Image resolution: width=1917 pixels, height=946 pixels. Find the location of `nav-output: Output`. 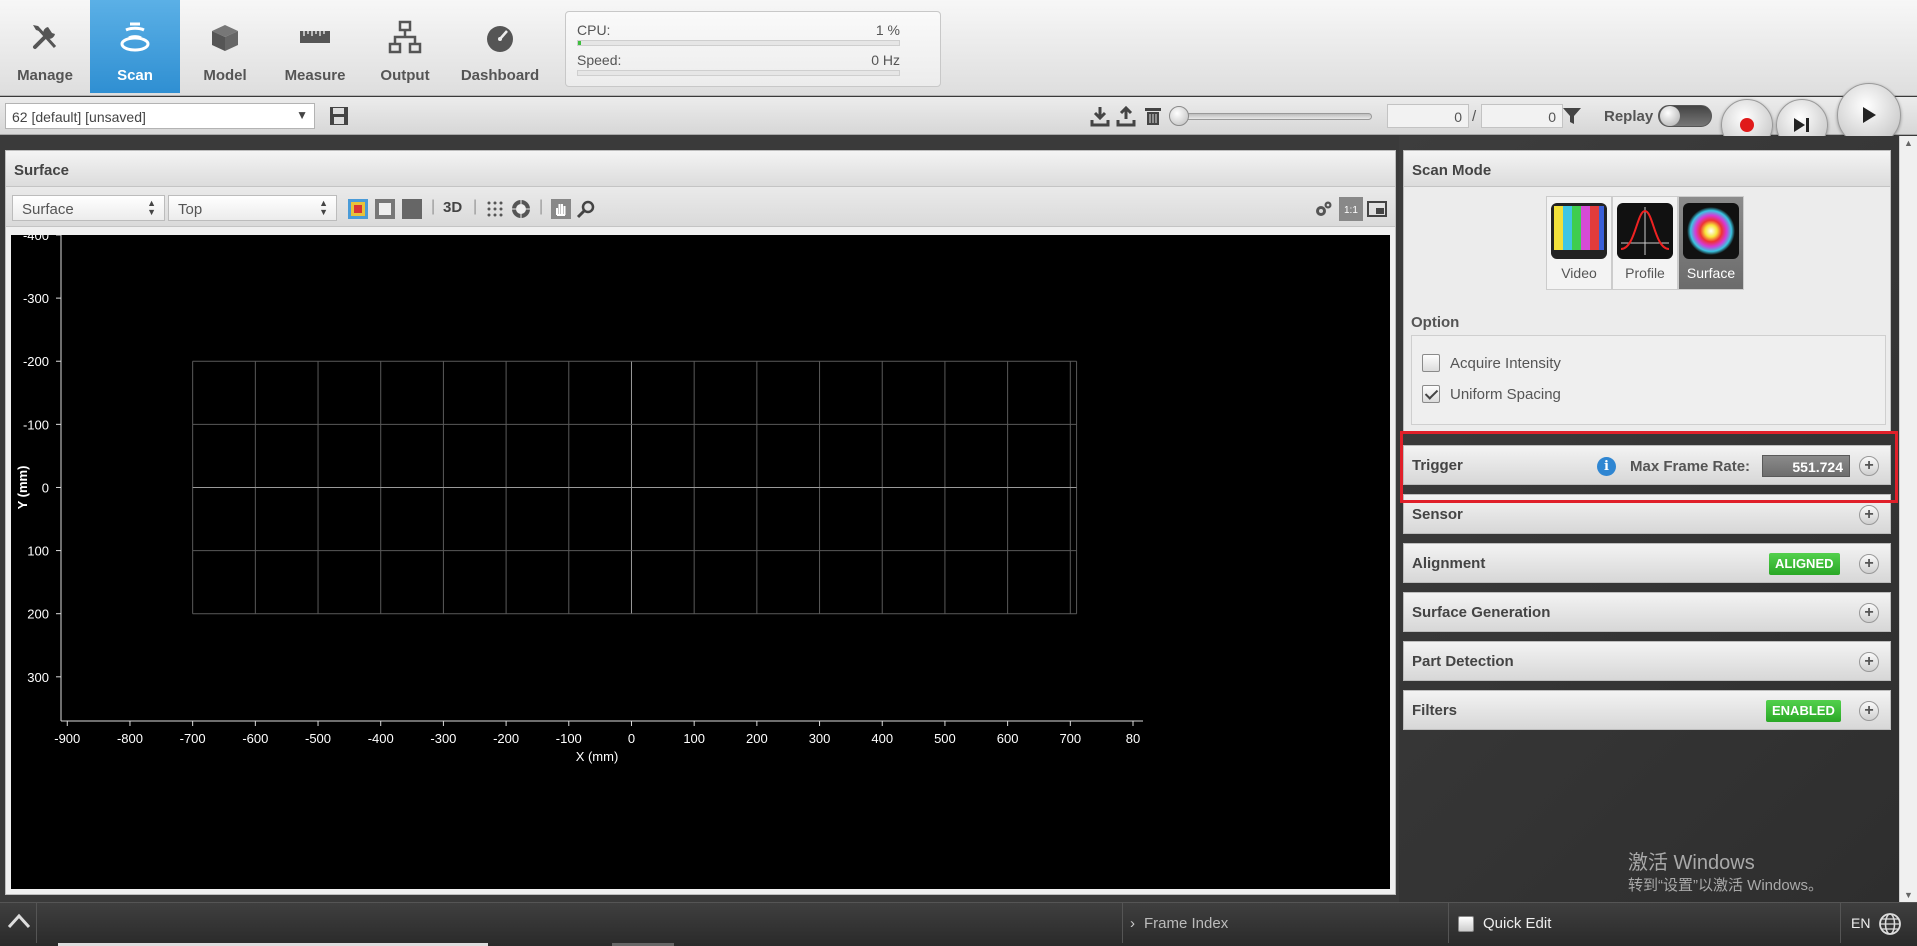

nav-output: Output is located at coordinates (405, 46).